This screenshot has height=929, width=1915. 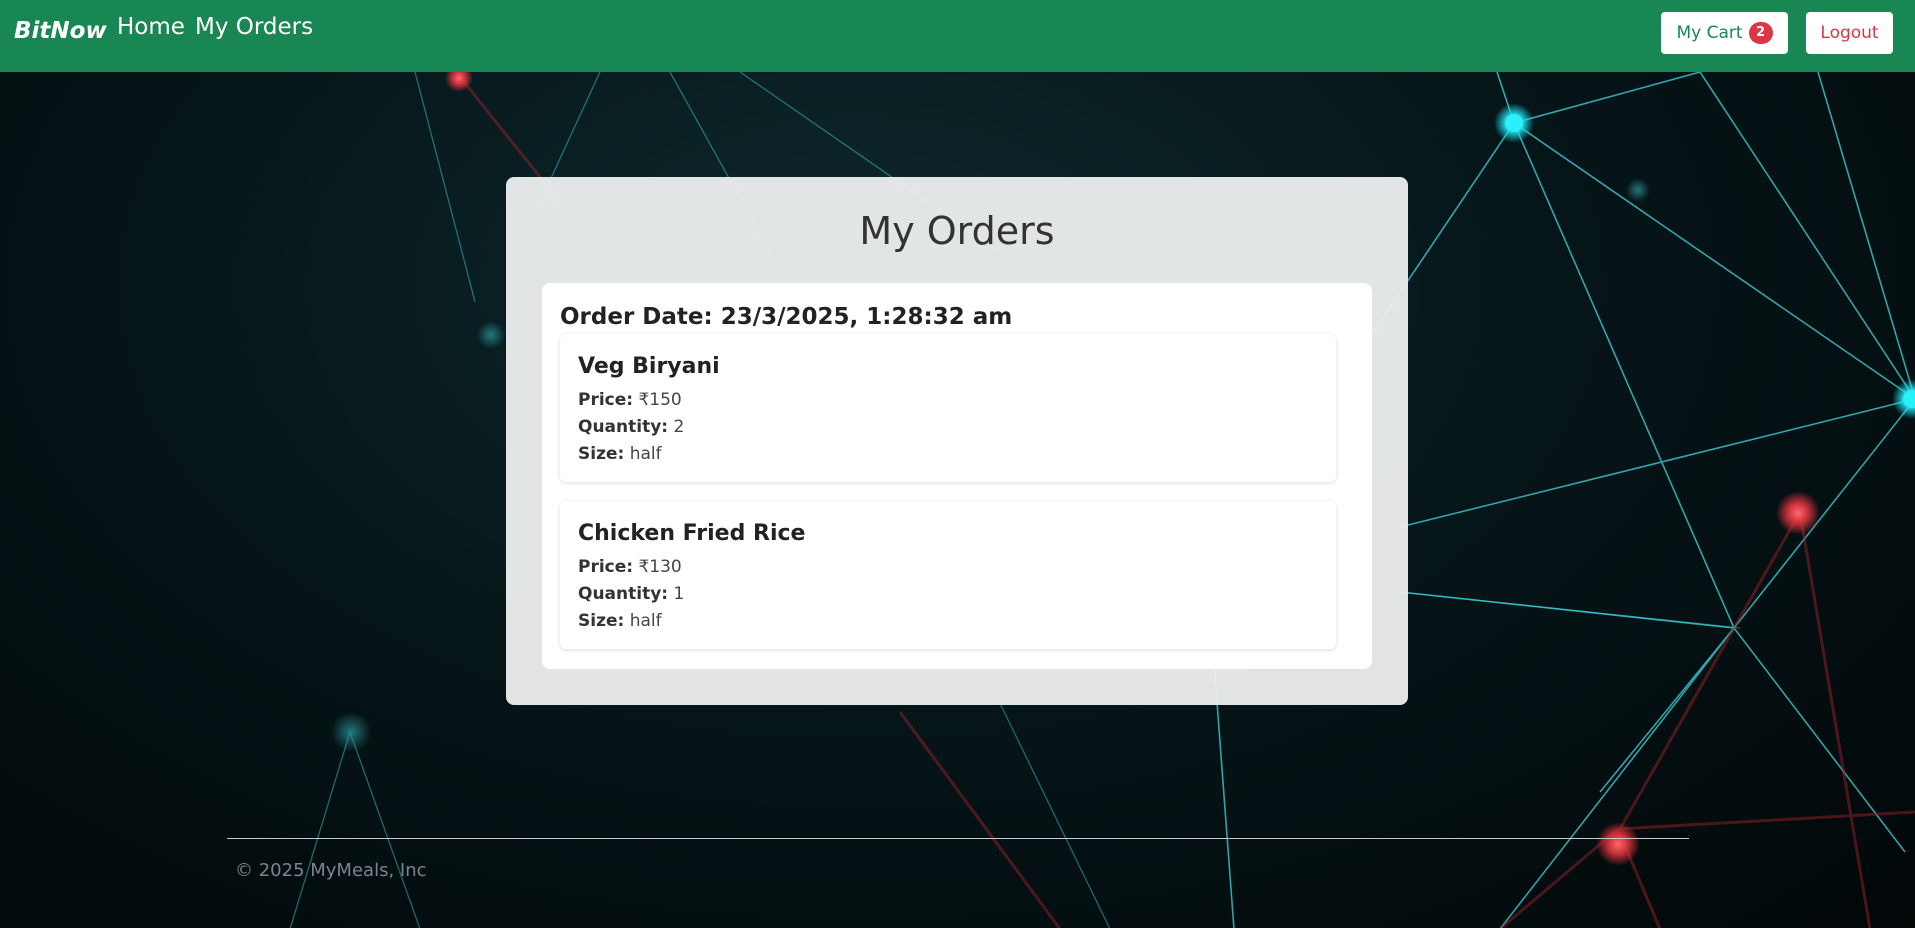 What do you see at coordinates (660, 400) in the screenshot?
I see `item-price-value: ₹150` at bounding box center [660, 400].